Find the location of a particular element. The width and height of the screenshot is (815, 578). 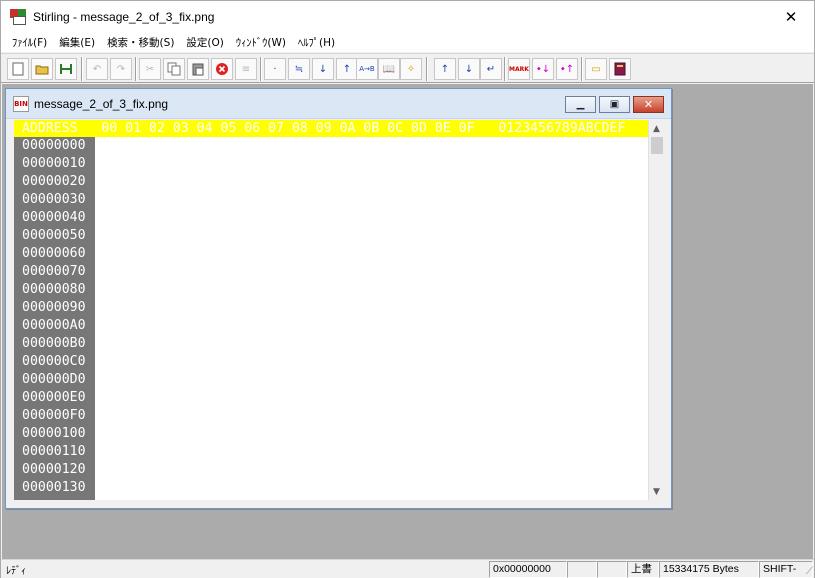

mark-button: MARK is located at coordinates (519, 69).